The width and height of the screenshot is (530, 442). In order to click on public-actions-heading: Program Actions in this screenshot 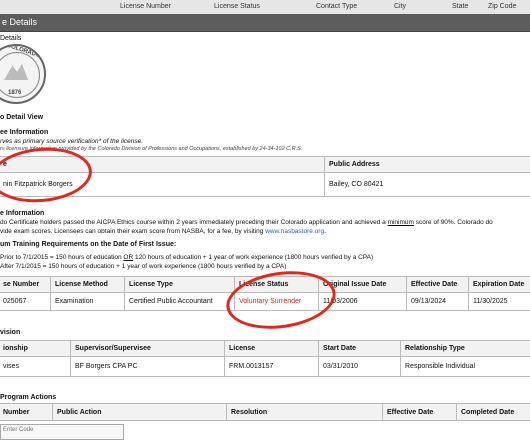, I will do `click(28, 397)`.